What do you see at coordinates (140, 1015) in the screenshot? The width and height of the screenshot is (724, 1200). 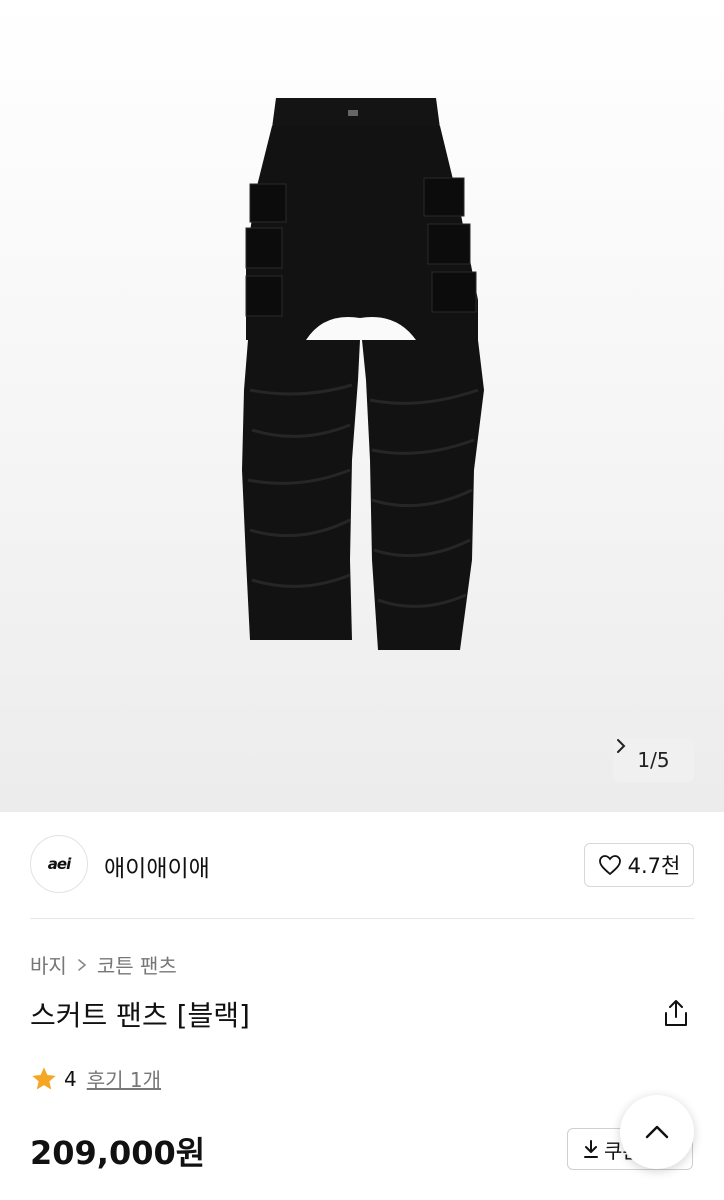 I see `product-title: 스커트 팬츠 [블랙]` at bounding box center [140, 1015].